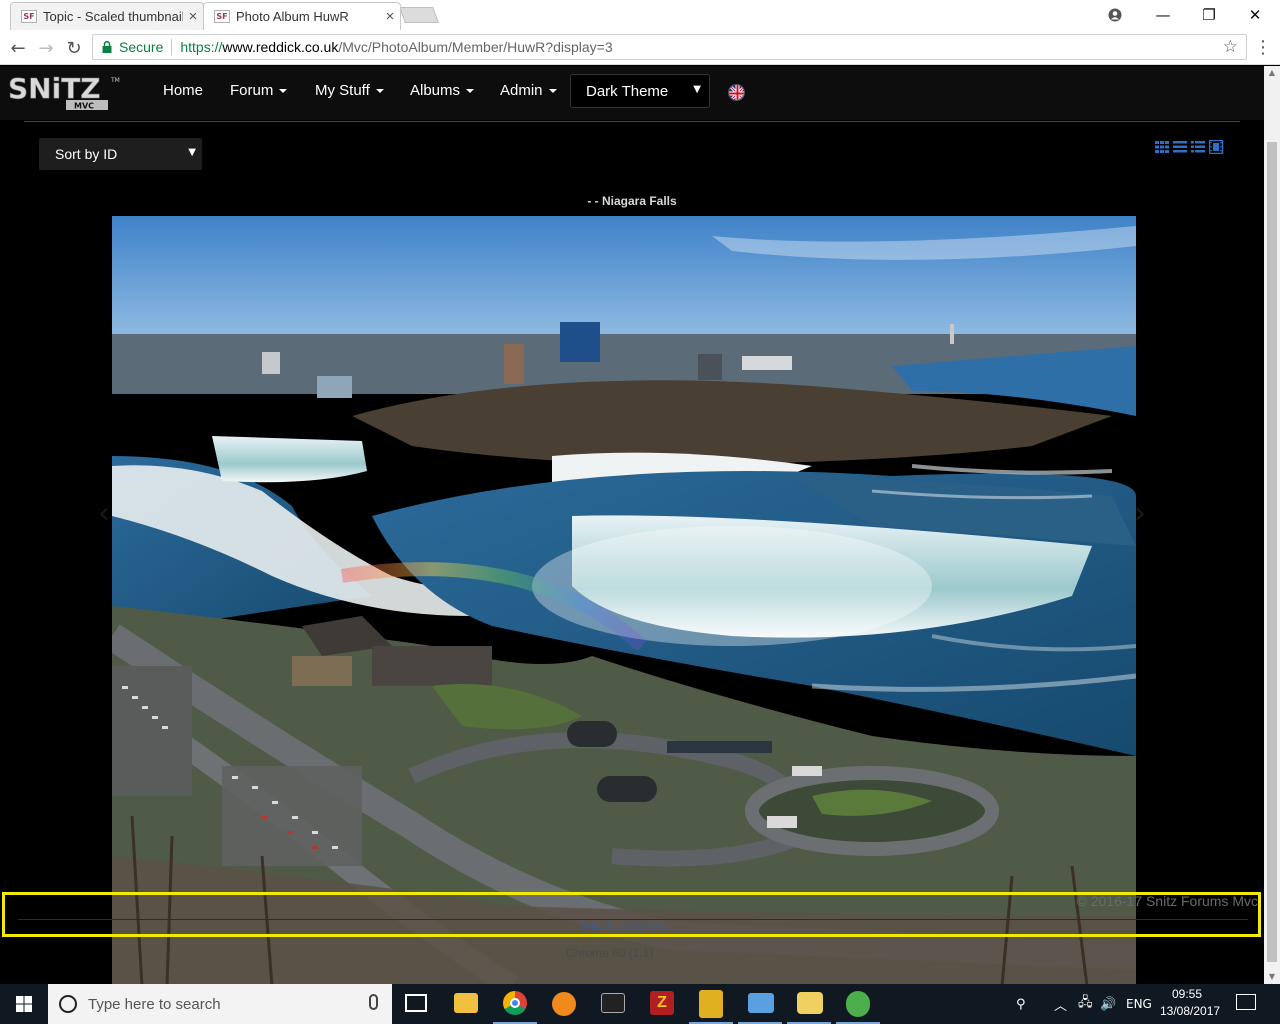 This screenshot has height=1024, width=1280. I want to click on archive-icon, so click(711, 1004).